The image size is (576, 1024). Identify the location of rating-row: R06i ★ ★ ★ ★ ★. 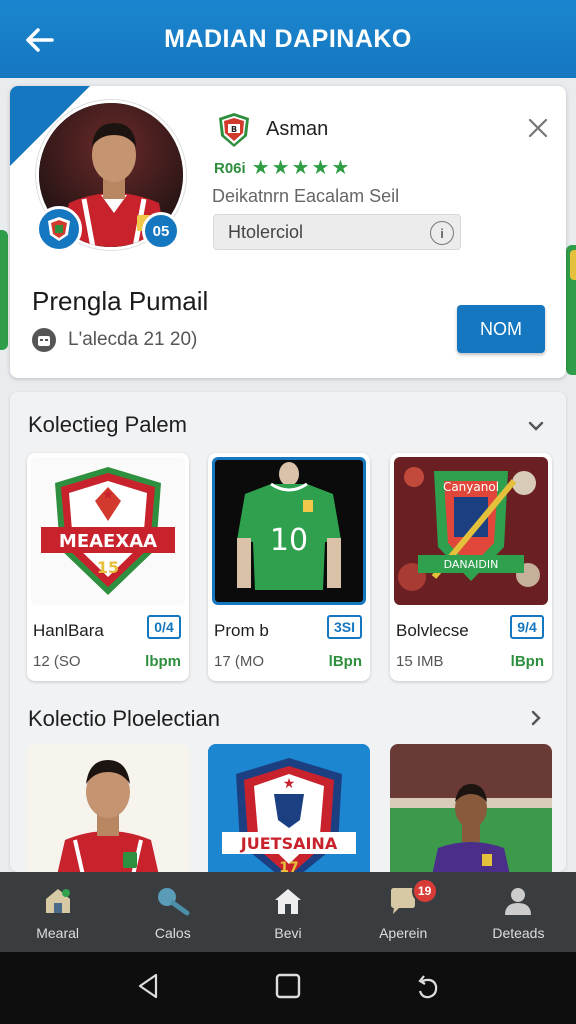
(281, 168).